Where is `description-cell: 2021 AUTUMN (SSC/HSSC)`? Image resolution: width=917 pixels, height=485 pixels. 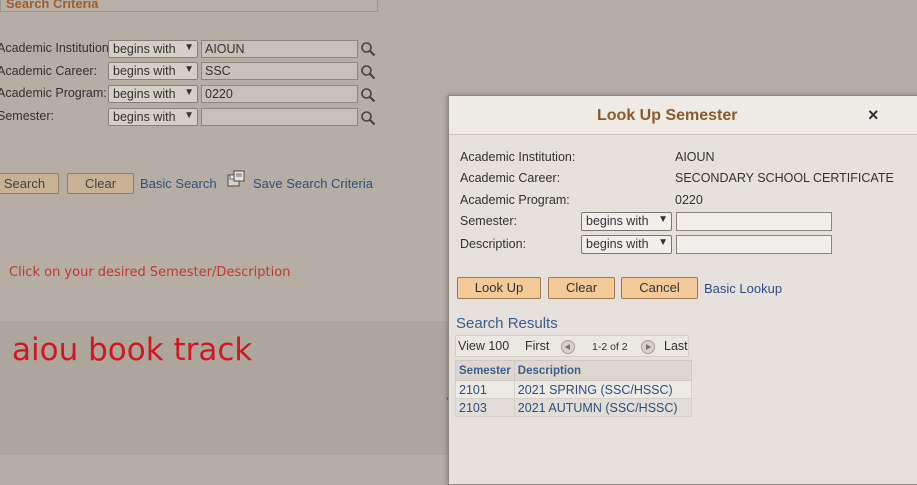
description-cell: 2021 AUTUMN (SSC/HSSC) is located at coordinates (602, 407).